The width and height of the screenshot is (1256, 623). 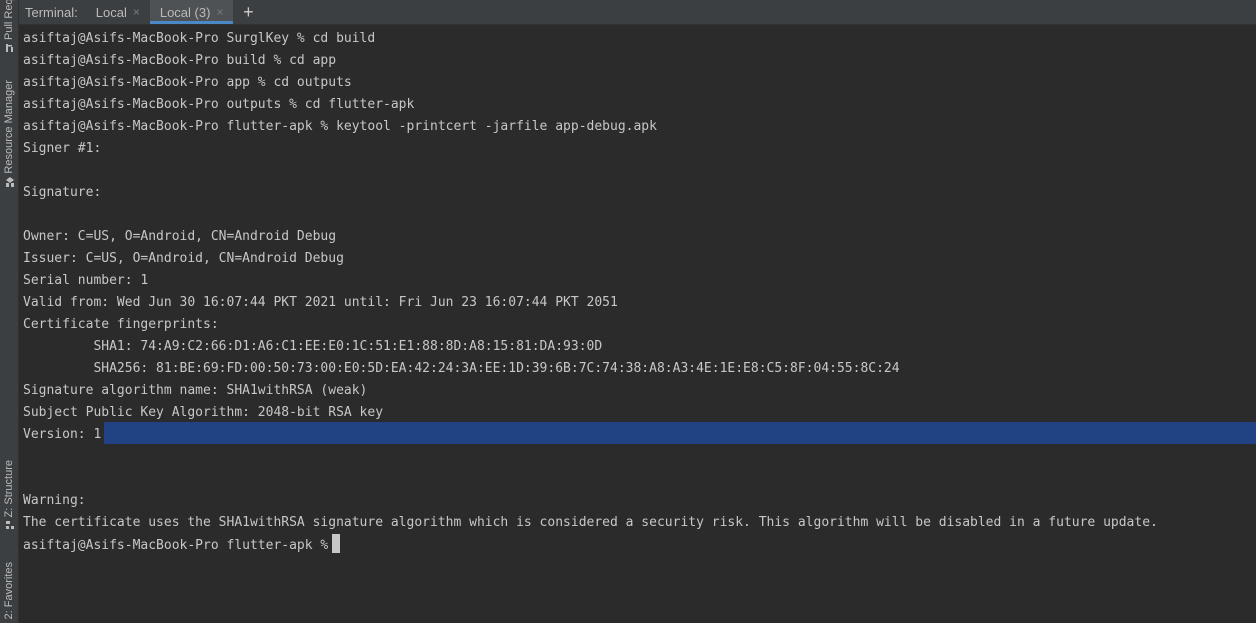 I want to click on terminal-tab-bar: Terminal: Local × Local (3) × +, so click(x=637, y=12).